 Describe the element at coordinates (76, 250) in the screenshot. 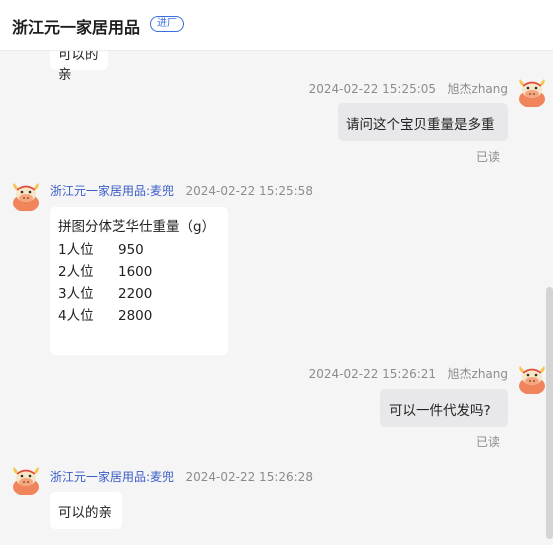

I see `seat-label: 1人位` at that location.